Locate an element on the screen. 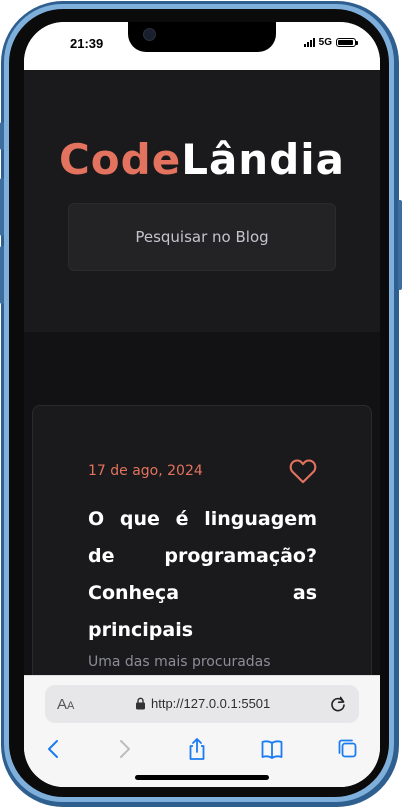  share-icon is located at coordinates (197, 749).